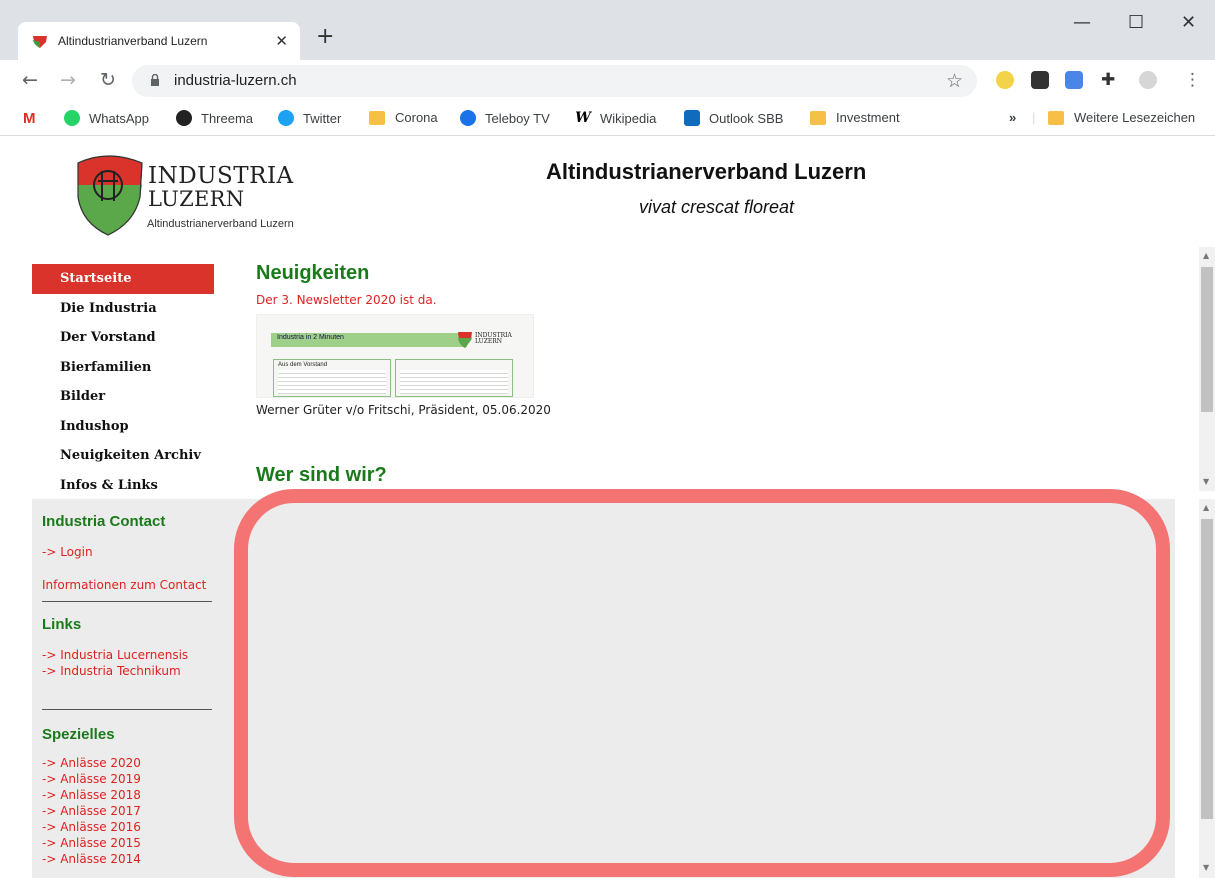 The height and width of the screenshot is (878, 1215). What do you see at coordinates (123, 309) in the screenshot?
I see `nav-item-die-industria: Die Industria` at bounding box center [123, 309].